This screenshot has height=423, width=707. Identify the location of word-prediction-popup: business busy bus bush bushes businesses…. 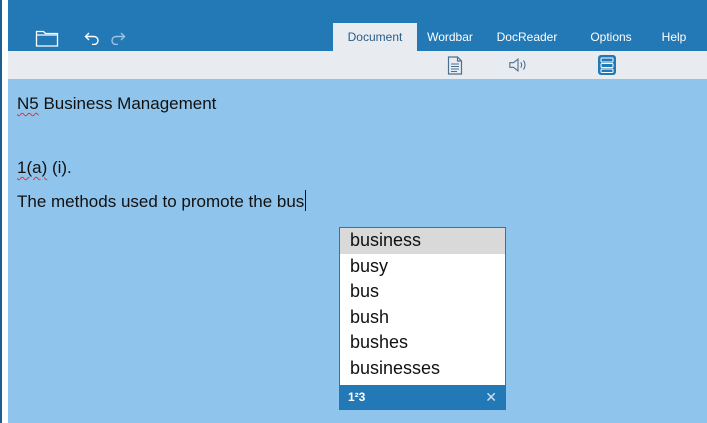
(422, 318).